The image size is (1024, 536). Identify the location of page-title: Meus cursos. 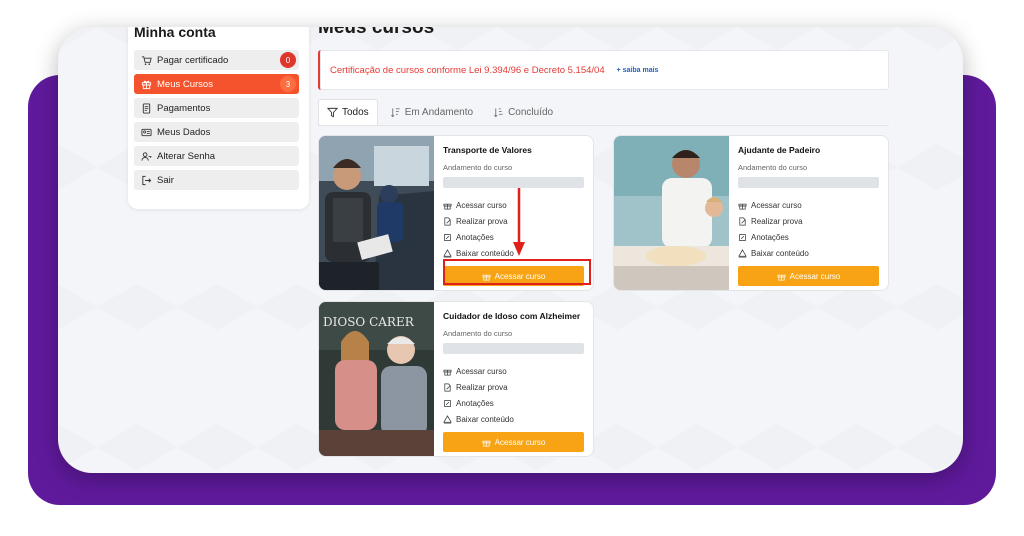
(376, 32).